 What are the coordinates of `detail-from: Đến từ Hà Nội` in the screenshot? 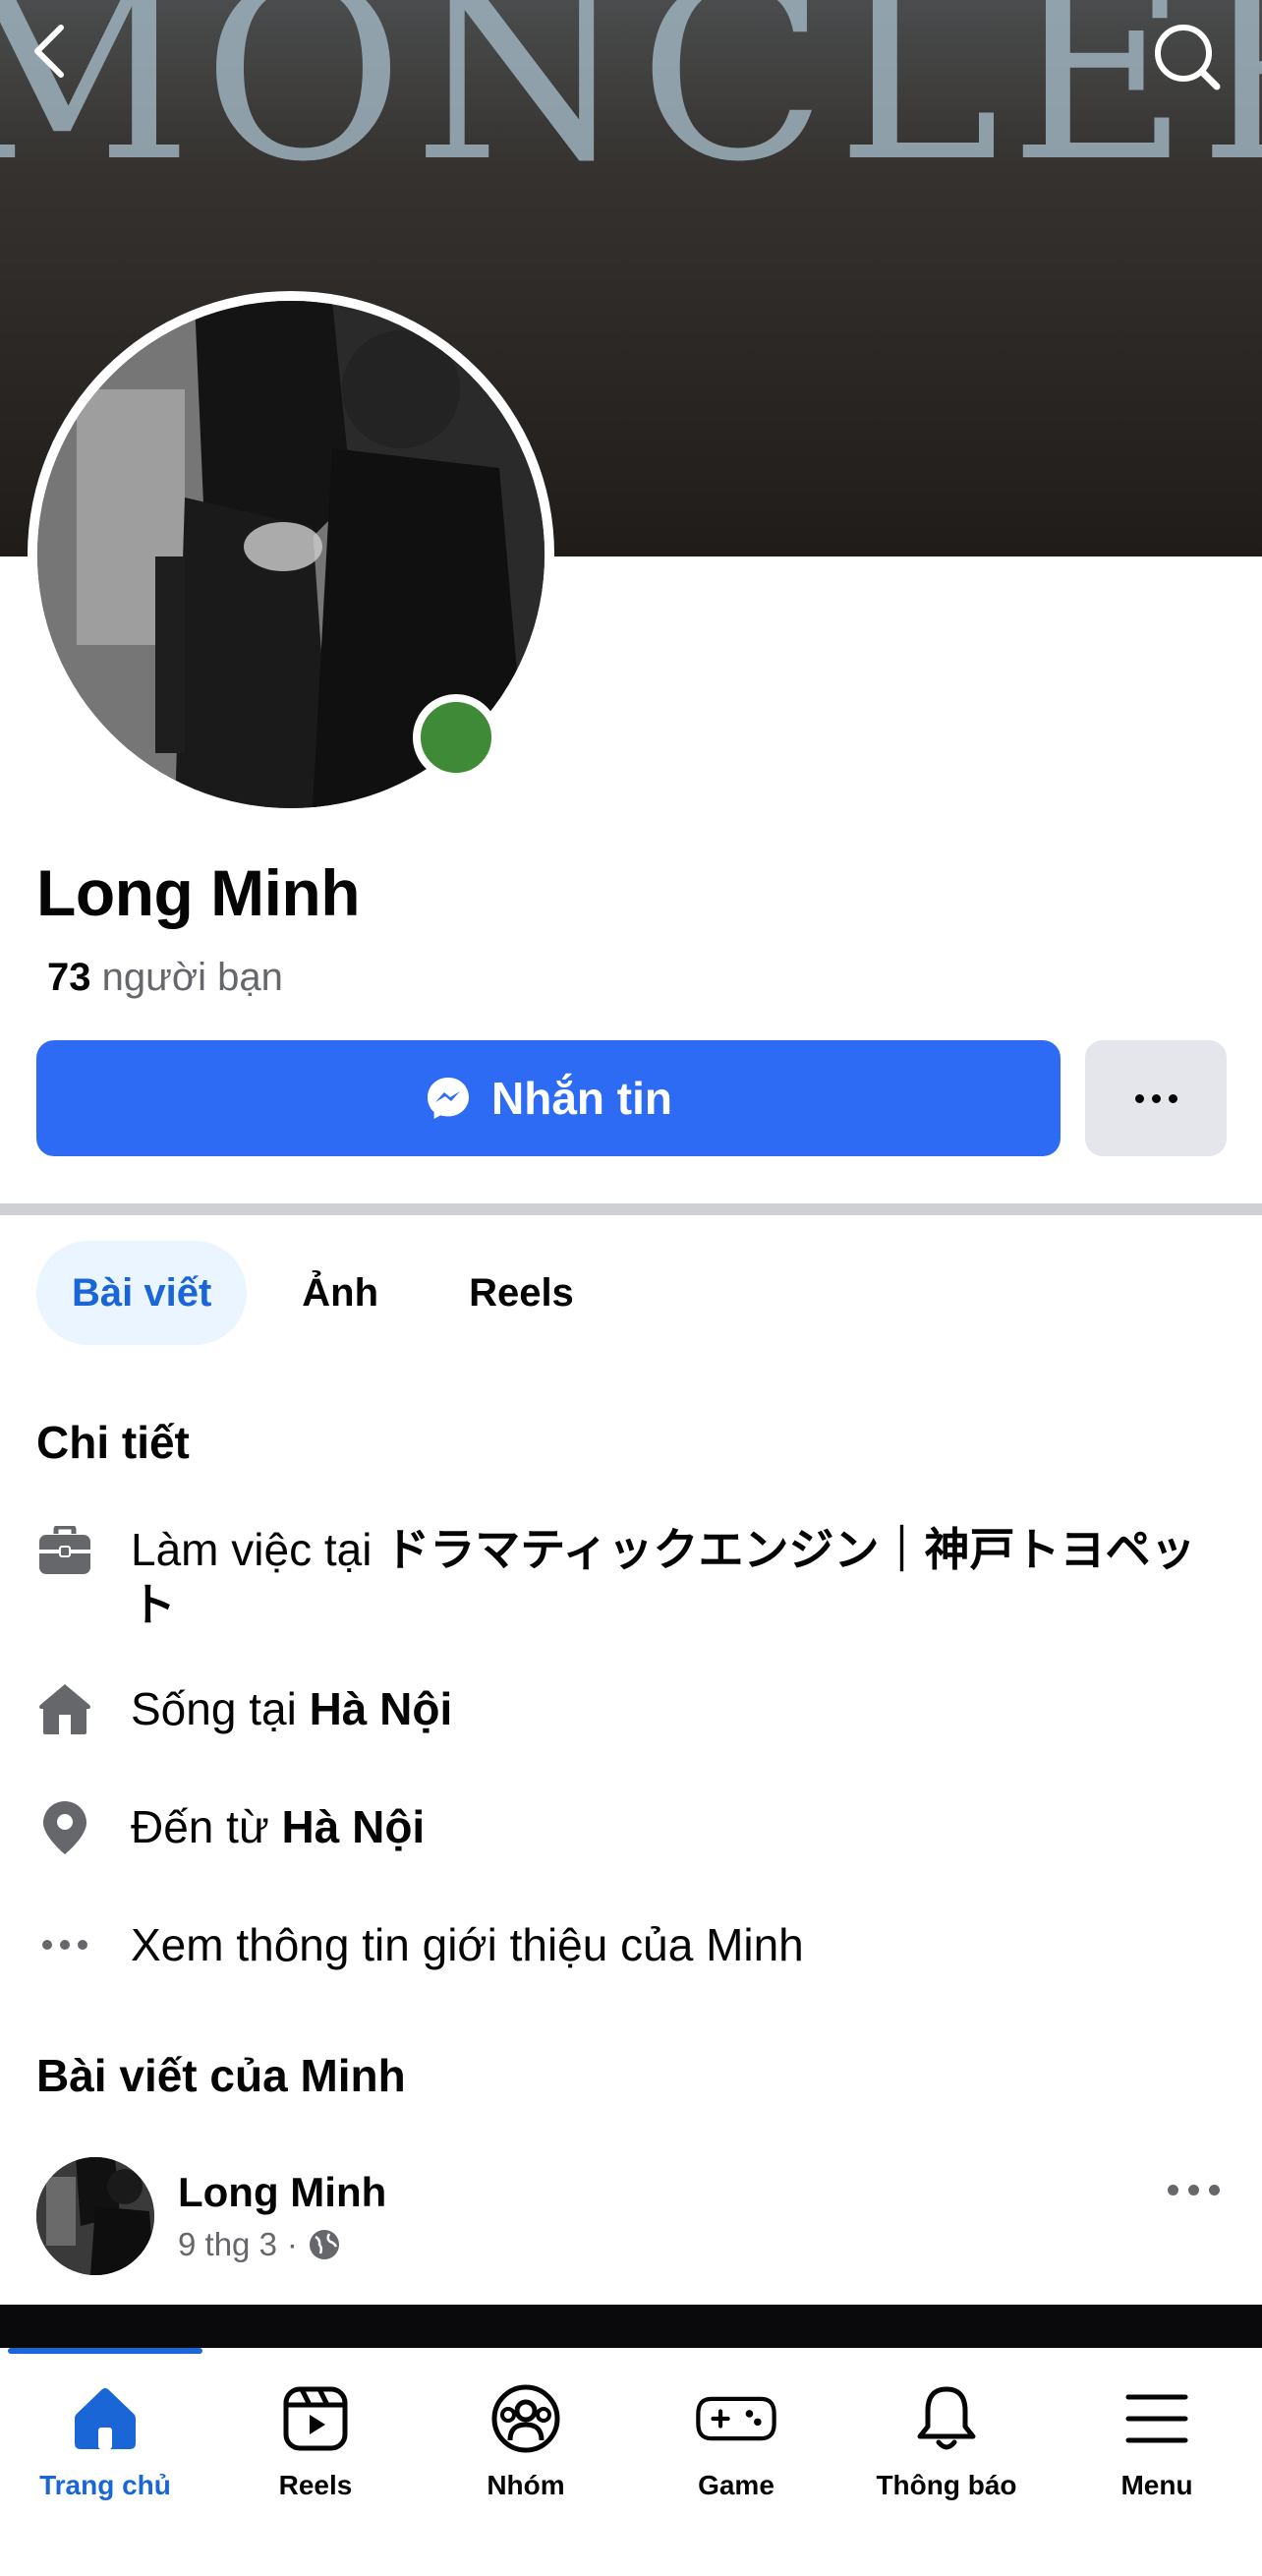 It's located at (631, 1827).